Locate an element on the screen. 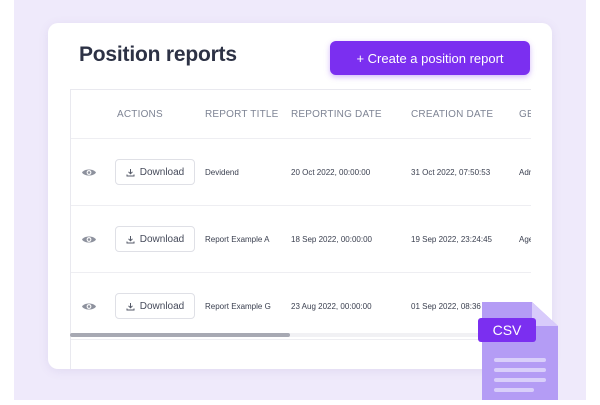  column-header-actions: ACTIONS is located at coordinates (157, 114).